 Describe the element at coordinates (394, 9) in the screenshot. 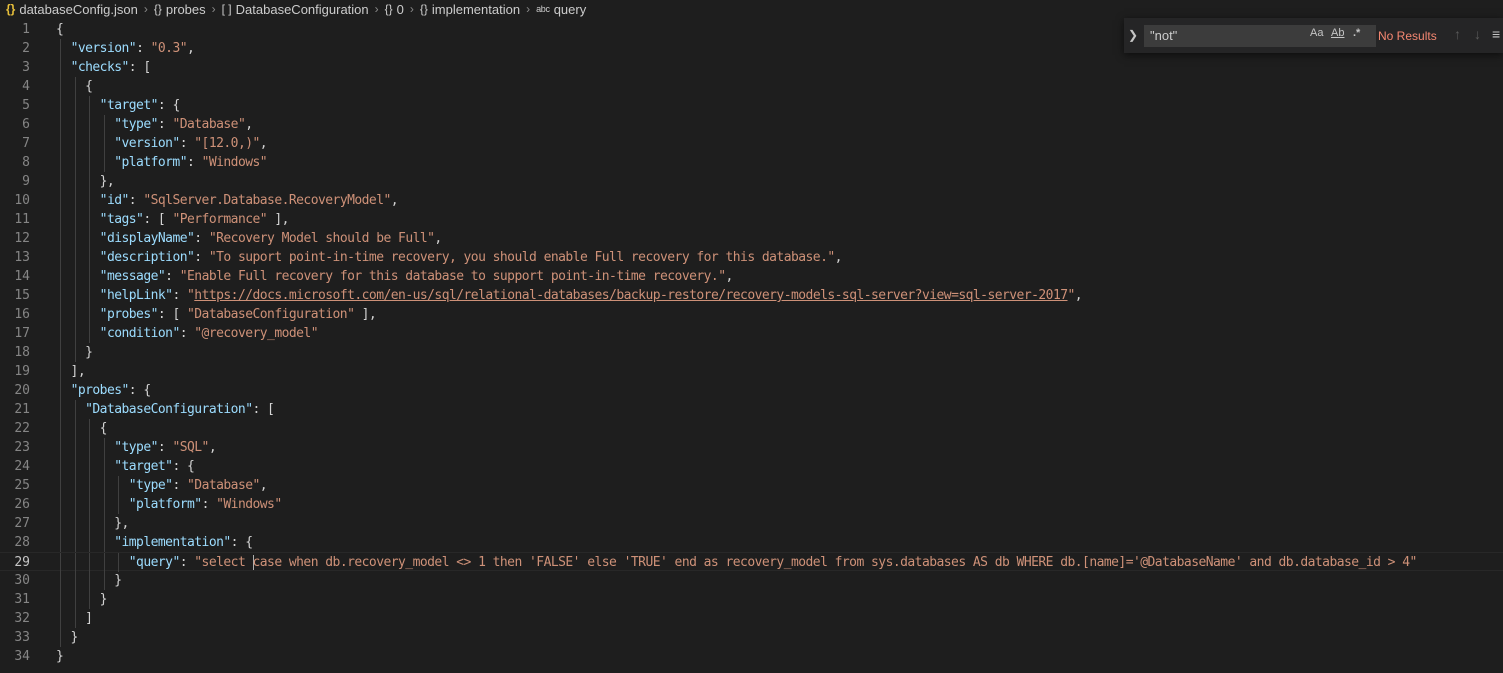

I see `breadcrumb-item: {} 0` at that location.